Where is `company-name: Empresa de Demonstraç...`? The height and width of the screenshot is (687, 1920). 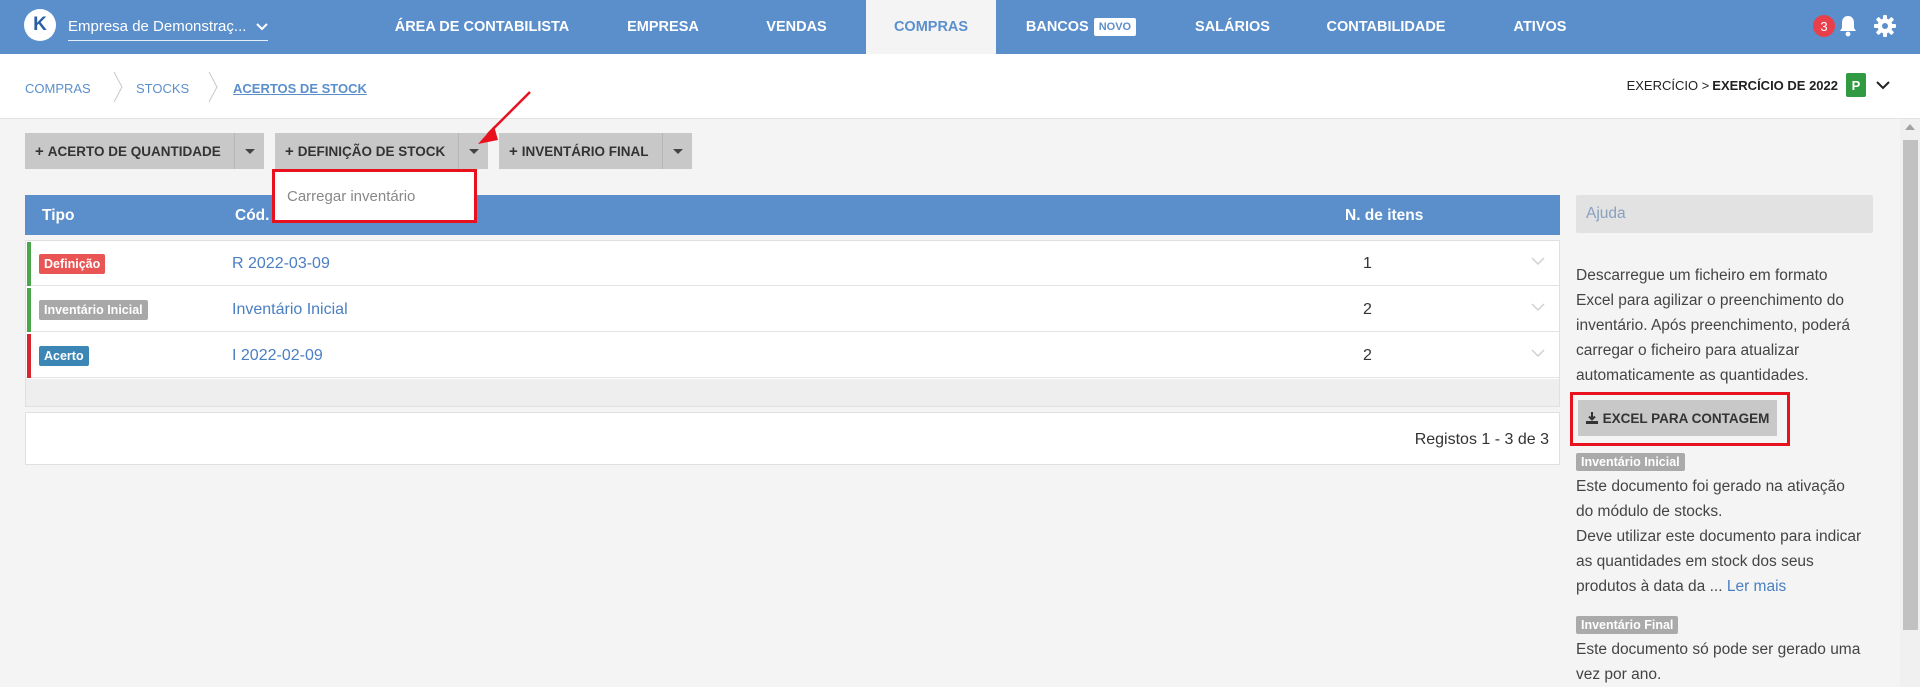
company-name: Empresa de Demonstraç... is located at coordinates (157, 26).